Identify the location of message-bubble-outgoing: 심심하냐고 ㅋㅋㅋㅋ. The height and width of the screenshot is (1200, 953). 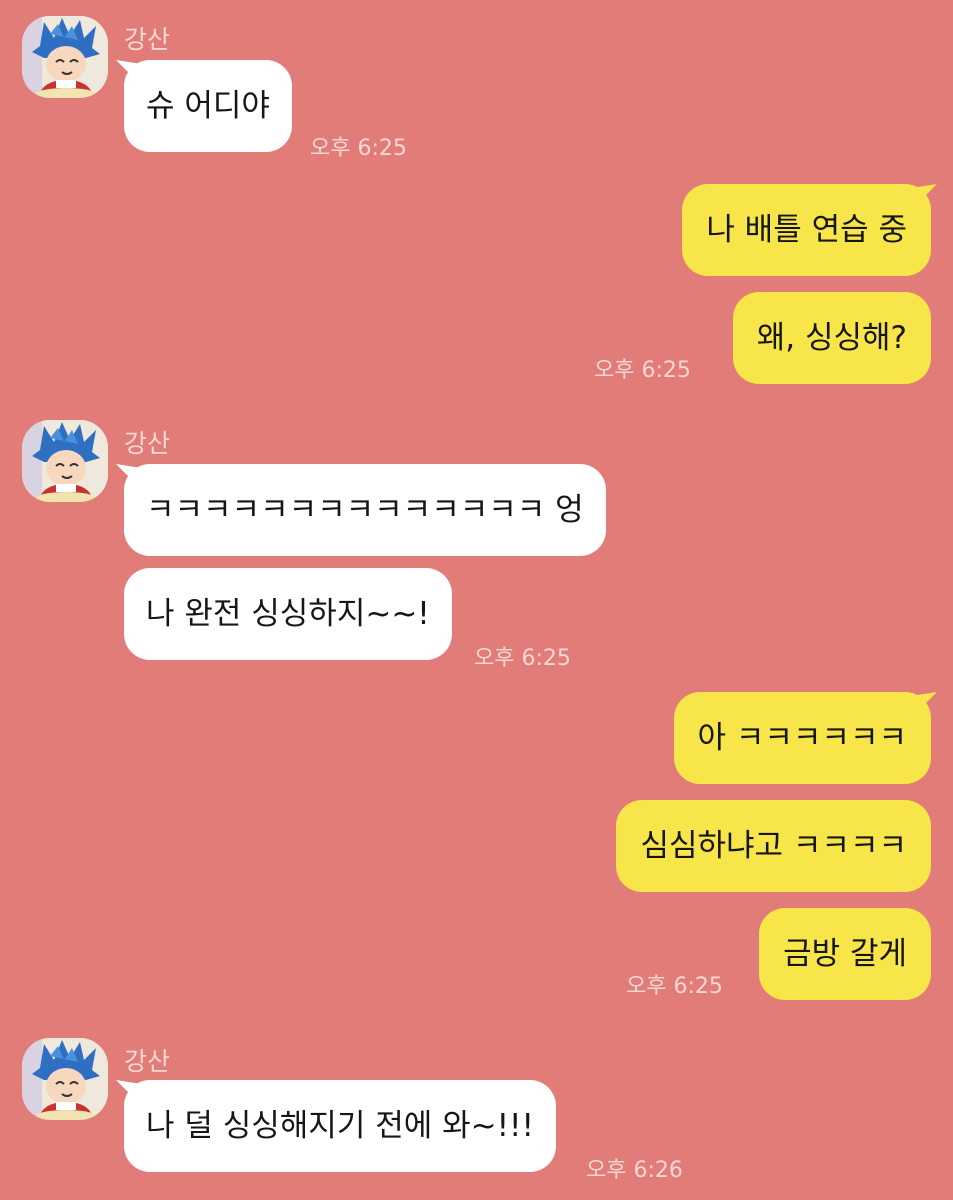
(773, 846).